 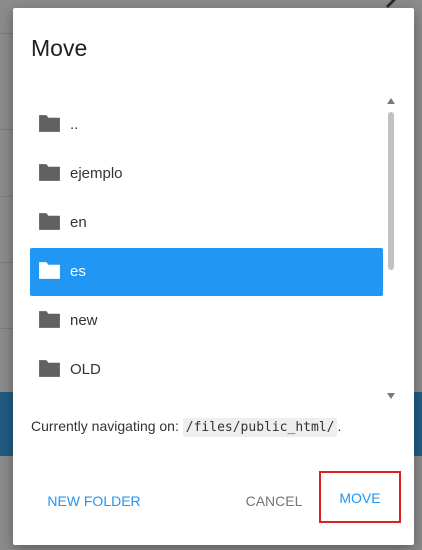 I want to click on folder-list-scrollbar, so click(x=391, y=248).